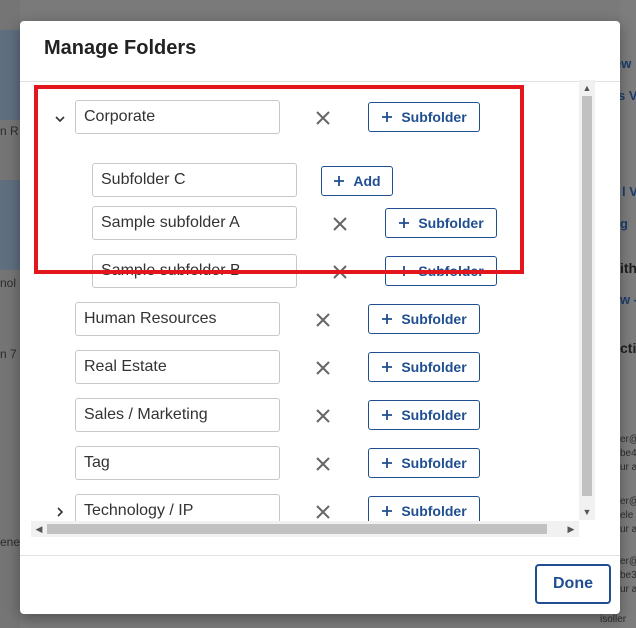 The image size is (636, 628). I want to click on horizontal-scrollbar: ◀ ▶, so click(305, 529).